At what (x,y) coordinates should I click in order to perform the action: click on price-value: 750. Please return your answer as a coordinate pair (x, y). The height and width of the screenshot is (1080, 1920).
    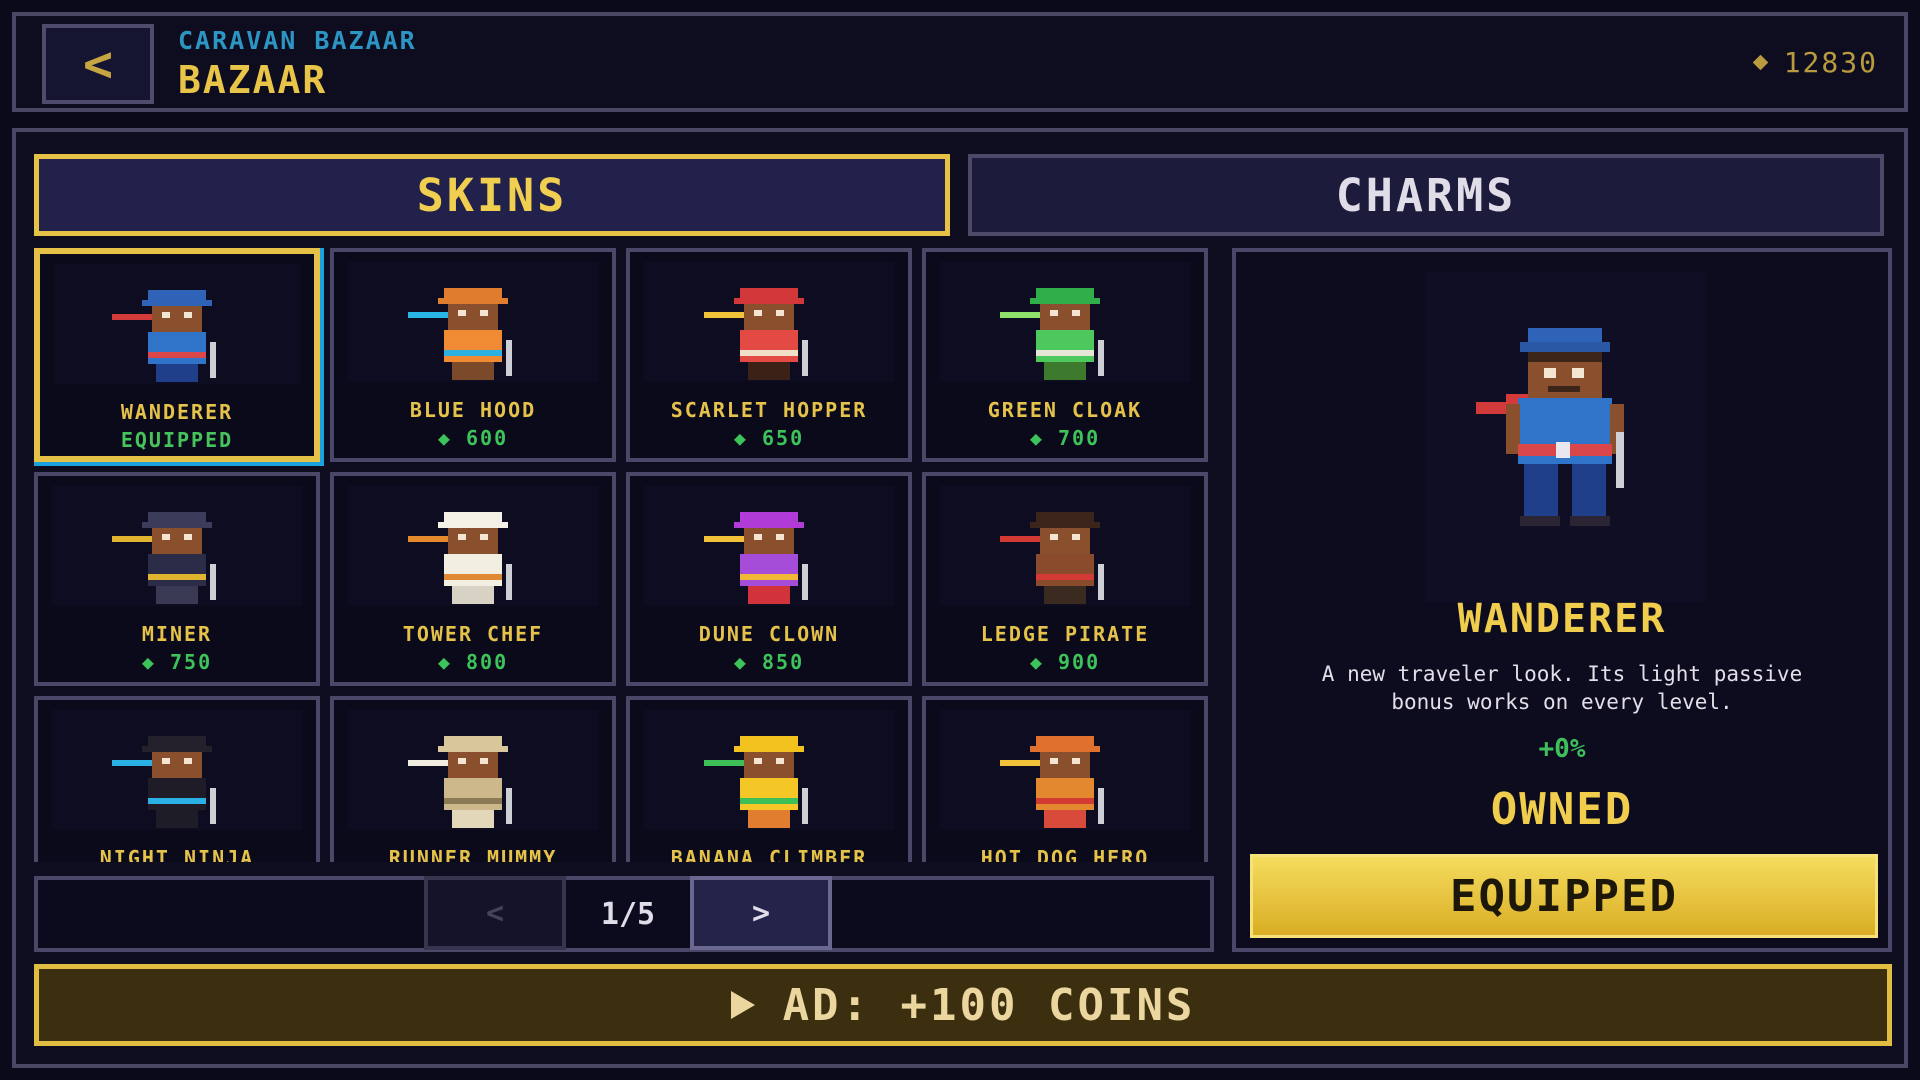
    Looking at the image, I should click on (191, 662).